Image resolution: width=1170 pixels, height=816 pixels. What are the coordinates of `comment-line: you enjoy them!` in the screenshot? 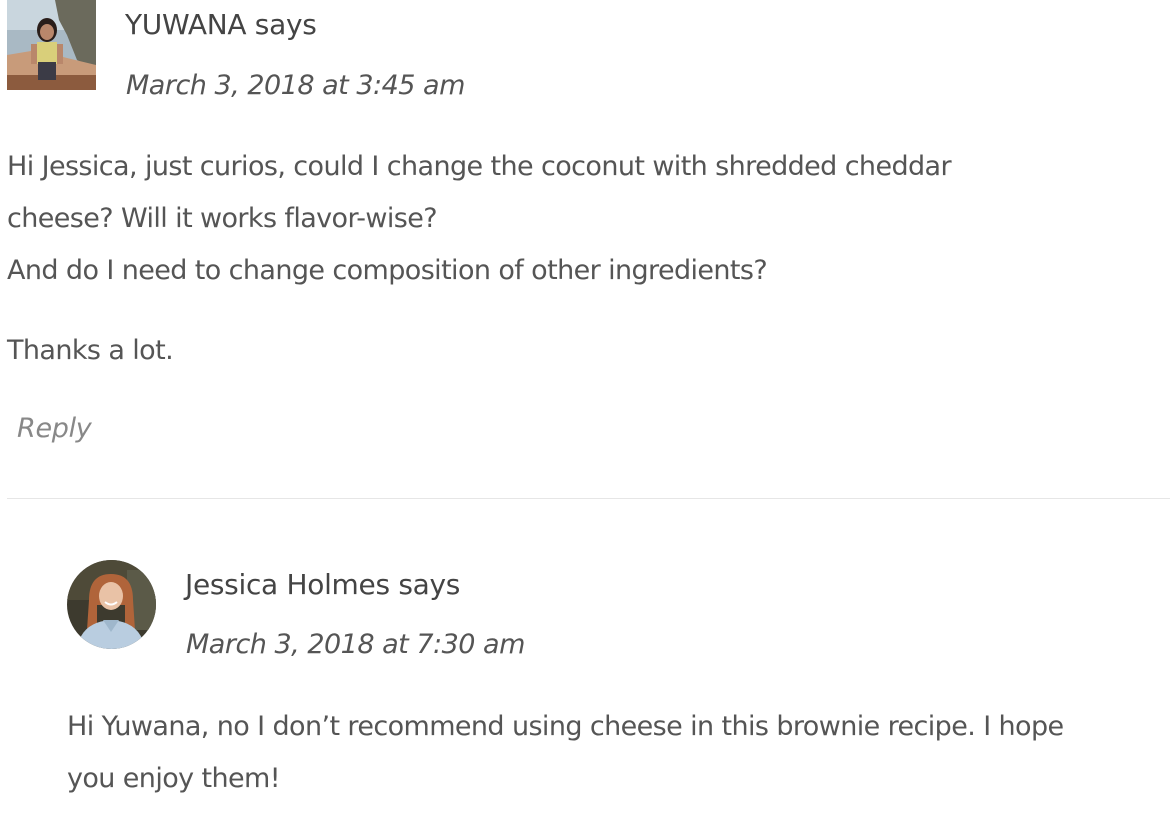 It's located at (174, 778).